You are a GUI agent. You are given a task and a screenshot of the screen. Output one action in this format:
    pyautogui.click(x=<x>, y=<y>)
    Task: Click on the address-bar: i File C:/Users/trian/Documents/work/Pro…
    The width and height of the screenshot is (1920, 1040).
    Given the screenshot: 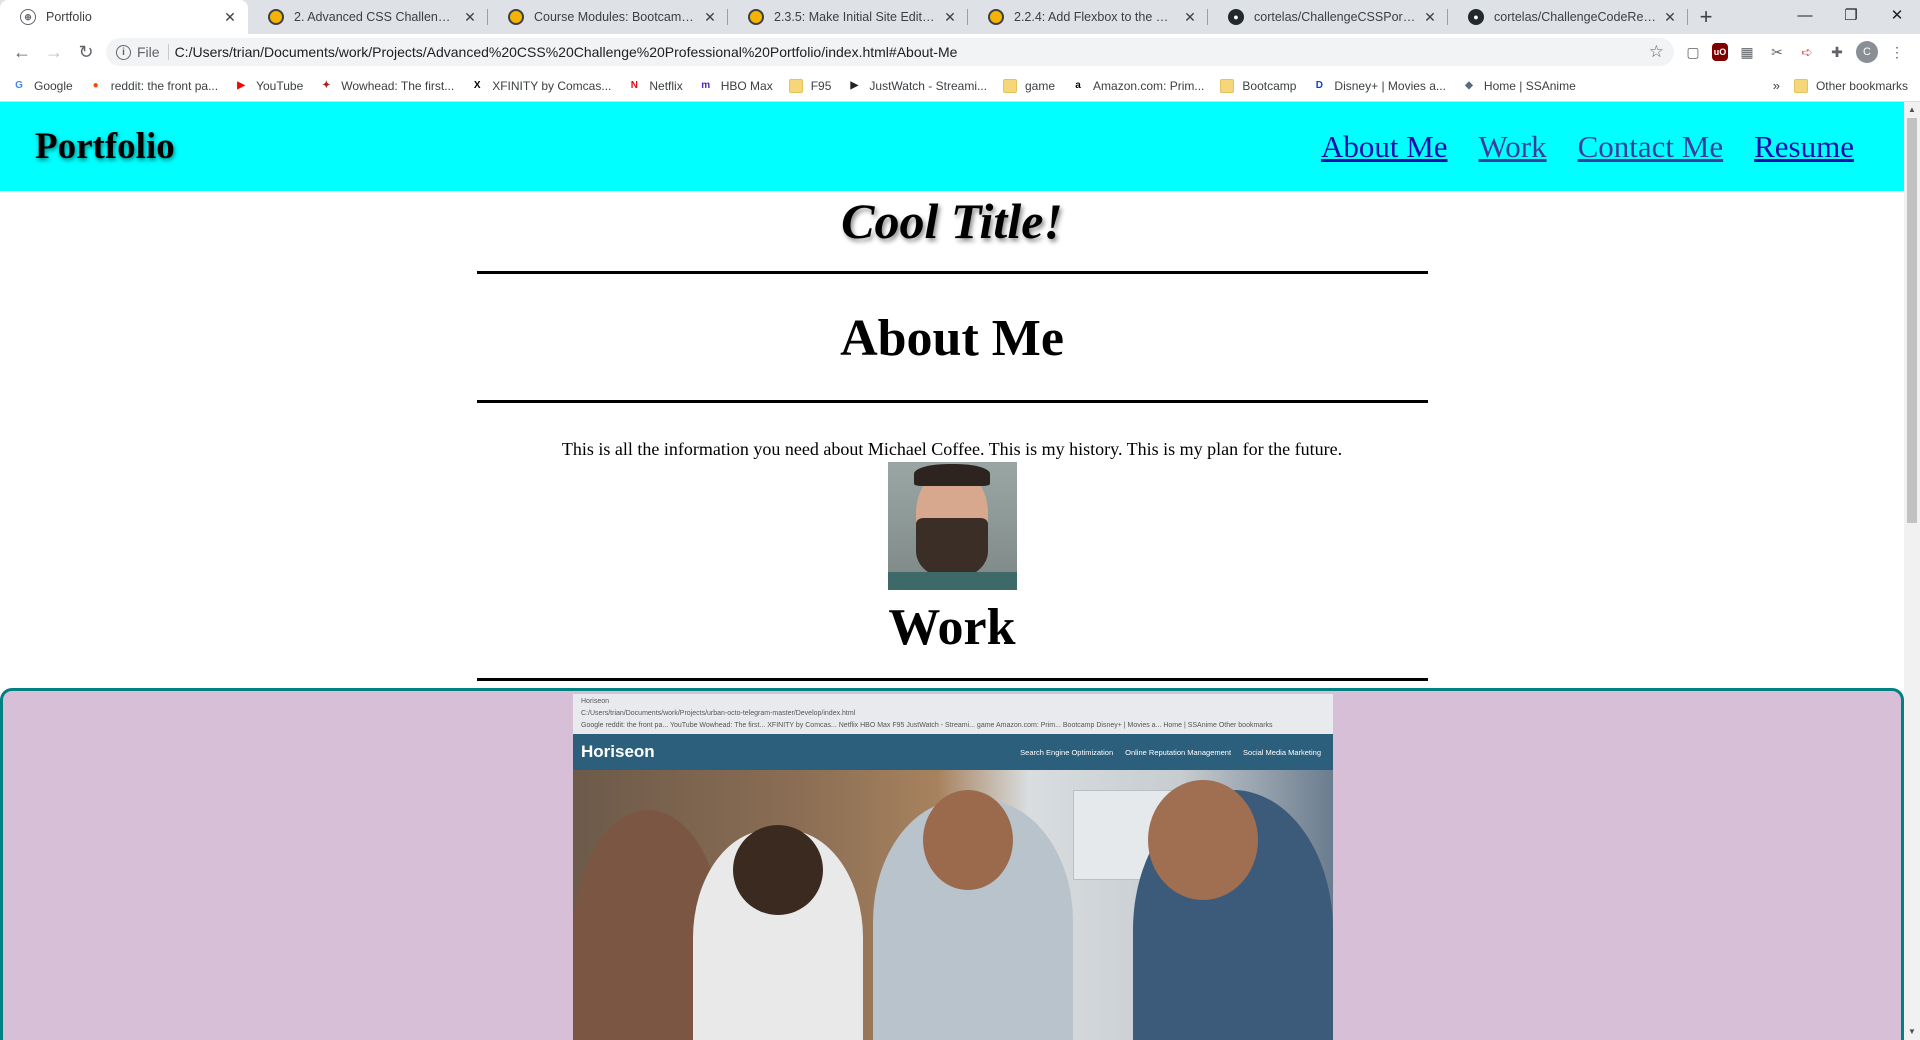 What is the action you would take?
    pyautogui.click(x=890, y=52)
    